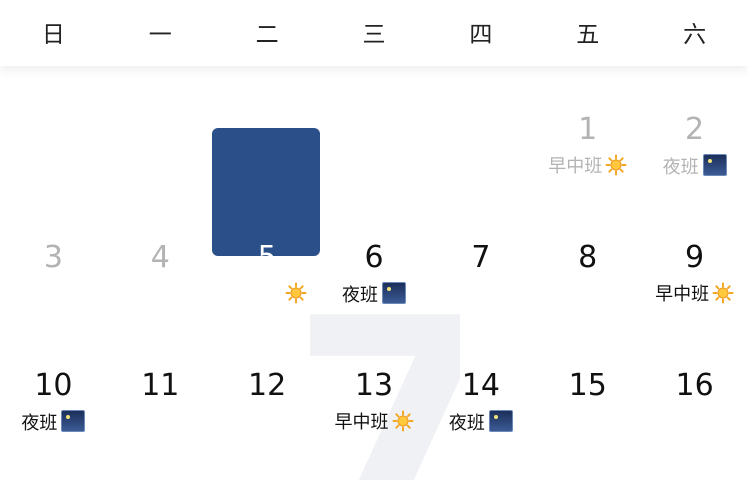 This screenshot has width=748, height=480. I want to click on weekday-mon: 一, so click(160, 35).